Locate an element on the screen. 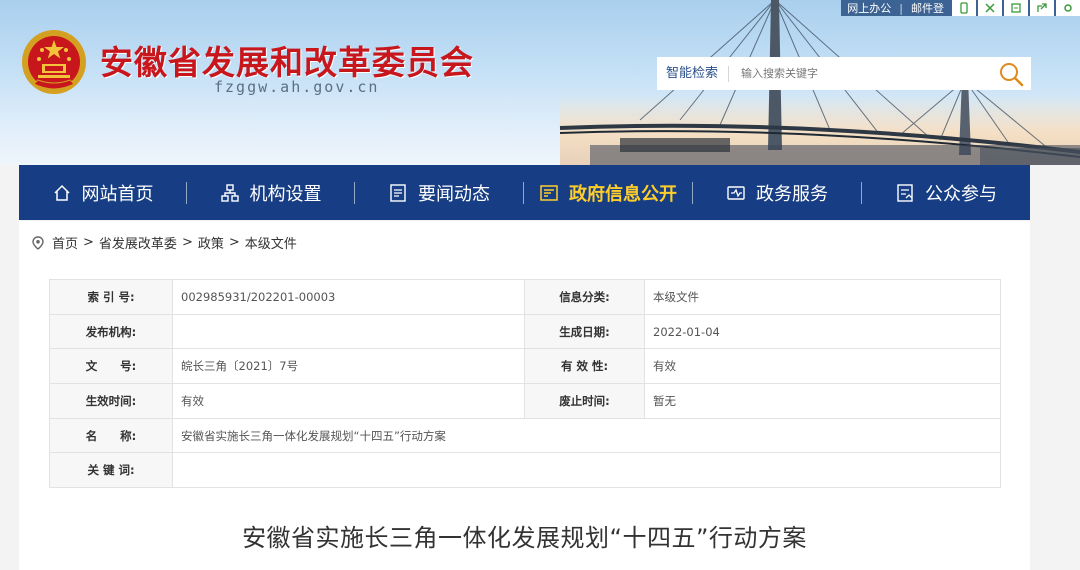 The width and height of the screenshot is (1080, 570). org-chart-icon is located at coordinates (230, 193).